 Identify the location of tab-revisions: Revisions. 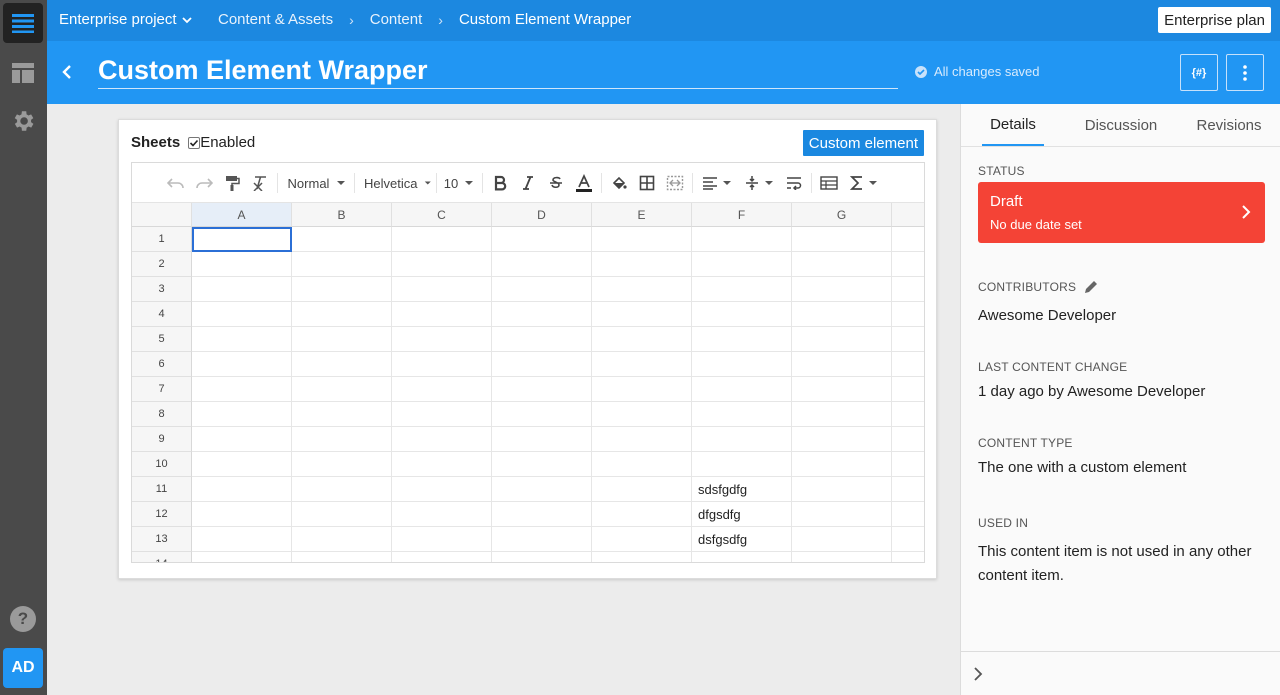
(1229, 125).